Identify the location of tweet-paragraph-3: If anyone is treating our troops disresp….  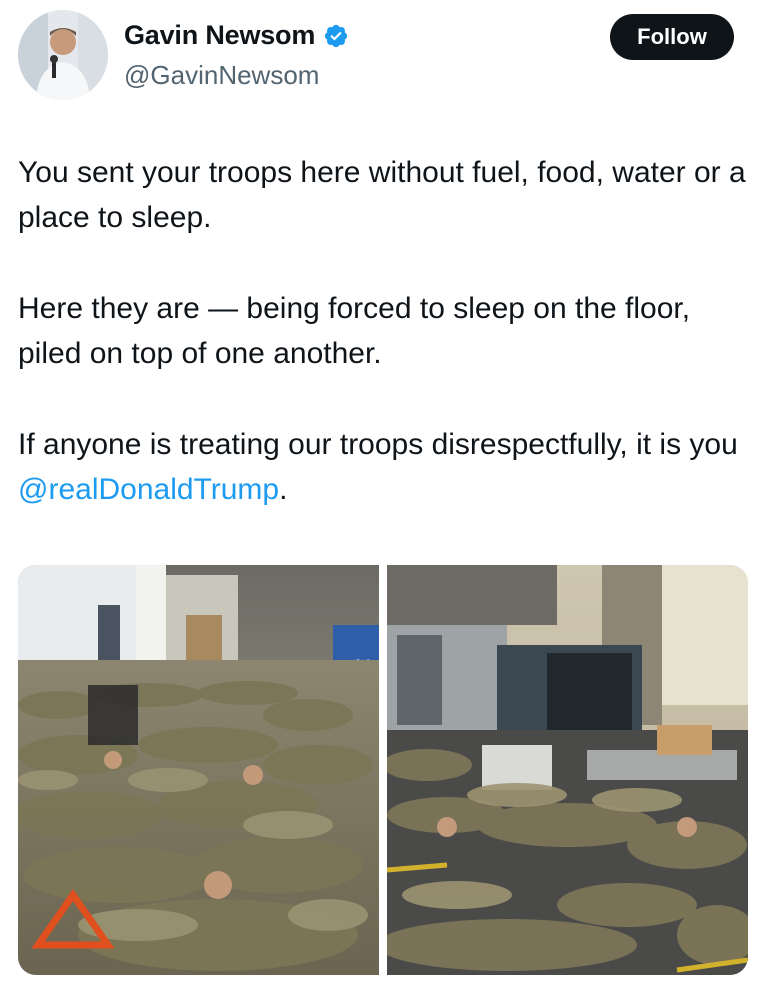
(383, 467).